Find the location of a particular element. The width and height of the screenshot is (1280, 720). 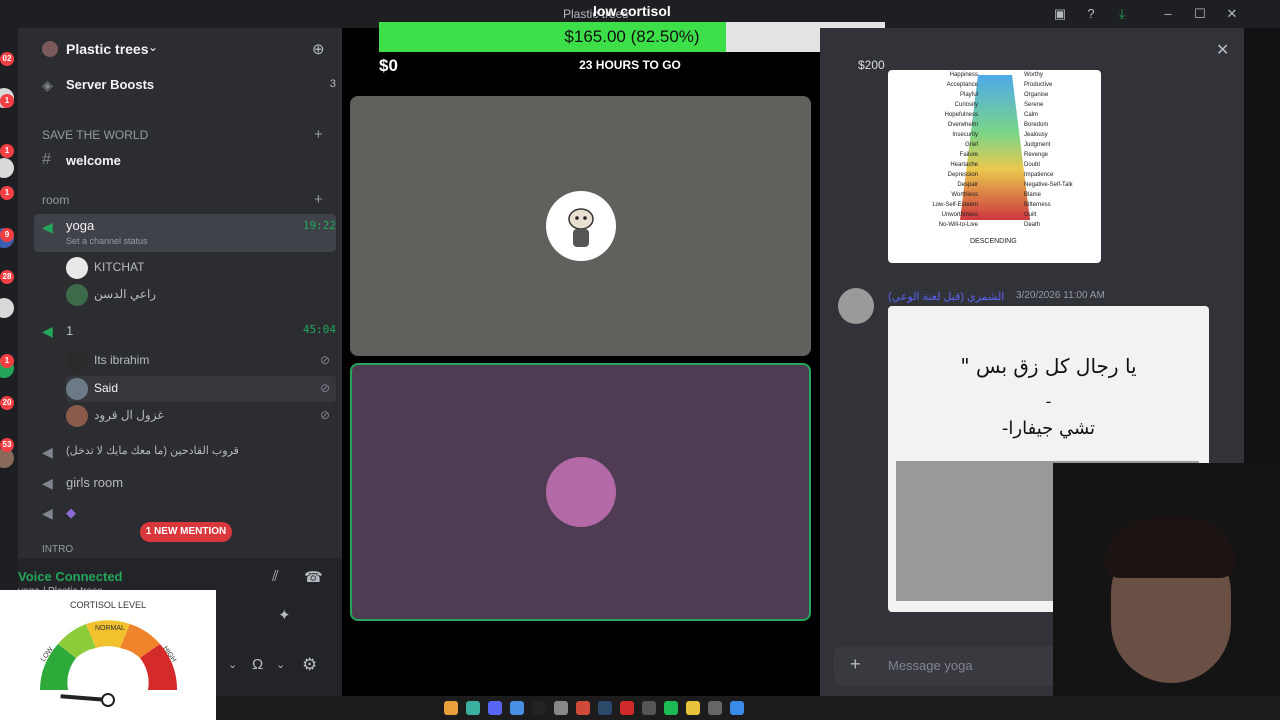

close-window-icon: ✕ is located at coordinates (1232, 14).